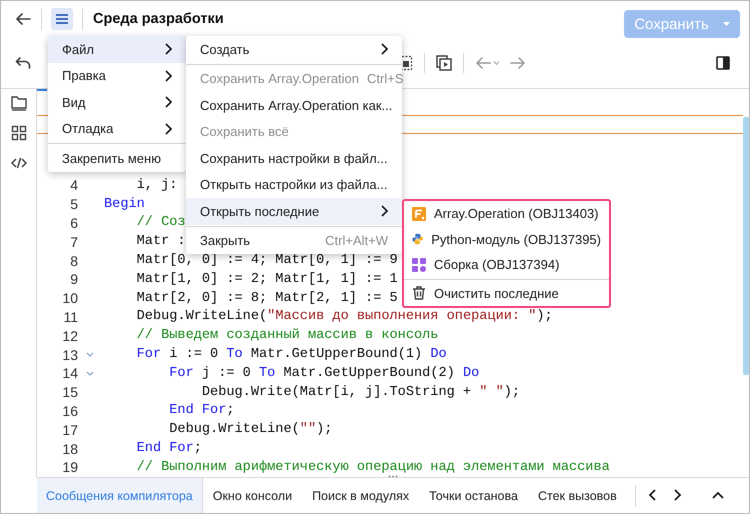 The image size is (750, 514). Describe the element at coordinates (117, 129) in the screenshot. I see `menu-item: Отладка` at that location.